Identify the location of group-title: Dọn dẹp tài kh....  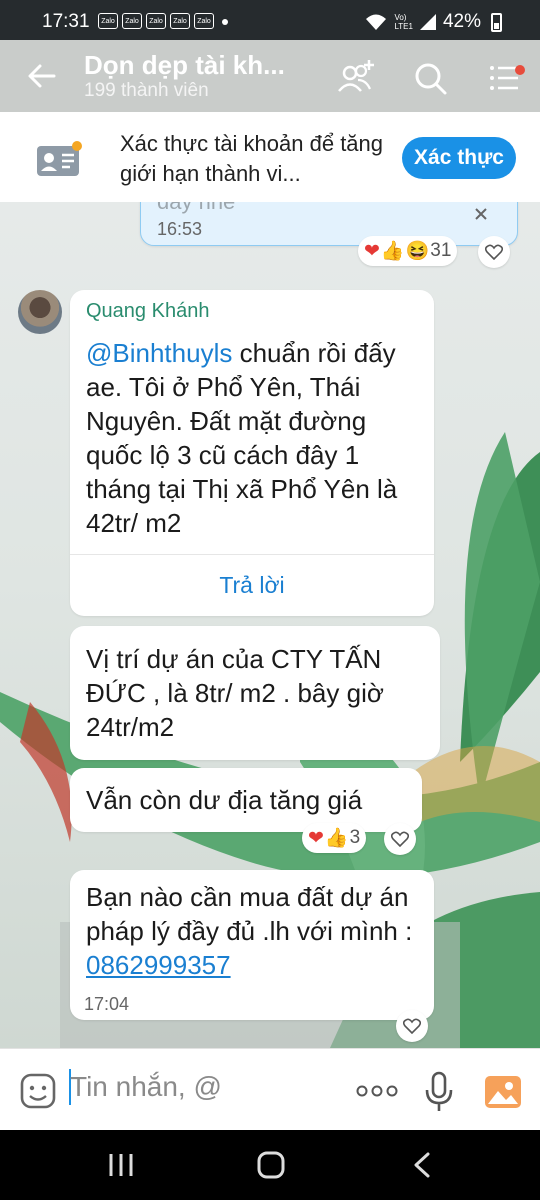
(199, 65).